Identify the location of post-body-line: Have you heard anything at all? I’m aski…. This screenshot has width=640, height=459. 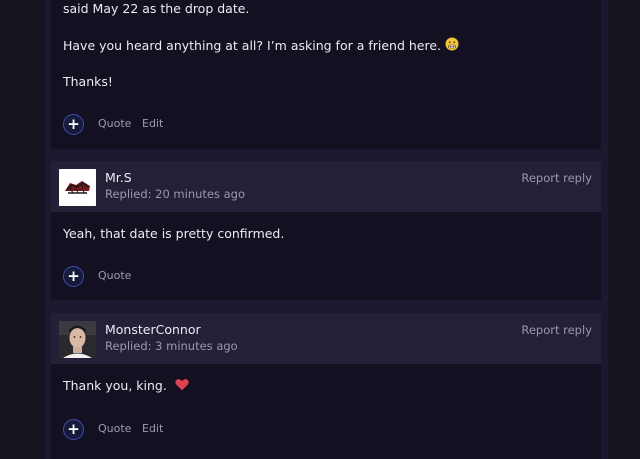
(261, 46).